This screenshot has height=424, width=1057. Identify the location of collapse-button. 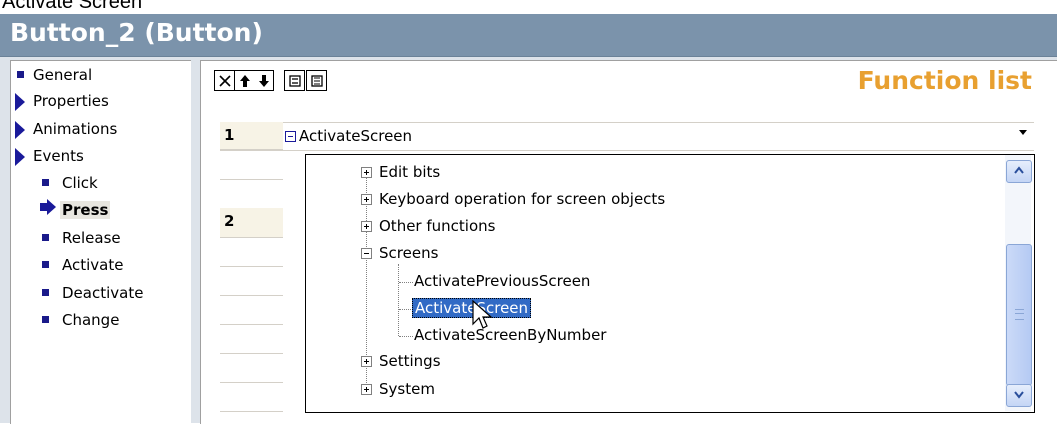
(294, 80).